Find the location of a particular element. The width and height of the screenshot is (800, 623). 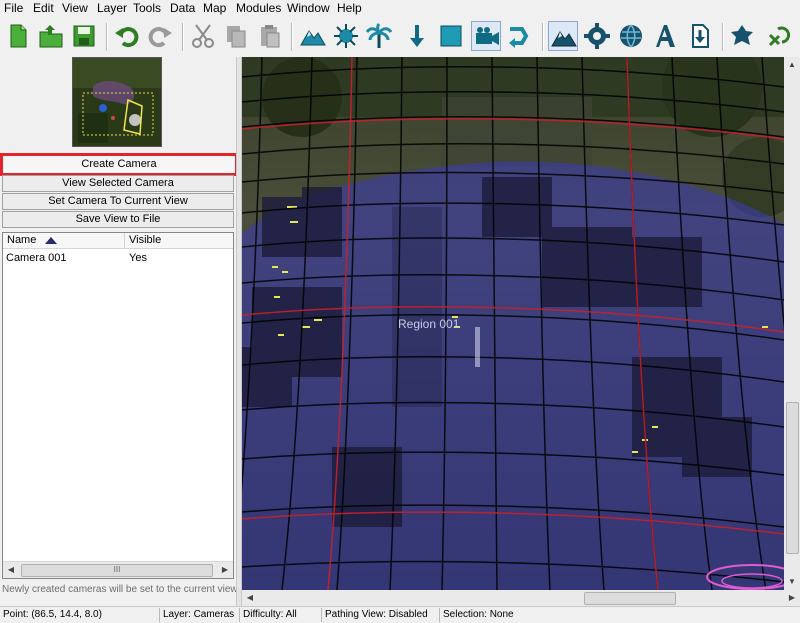

menu-edit: Edit is located at coordinates (43, 8).